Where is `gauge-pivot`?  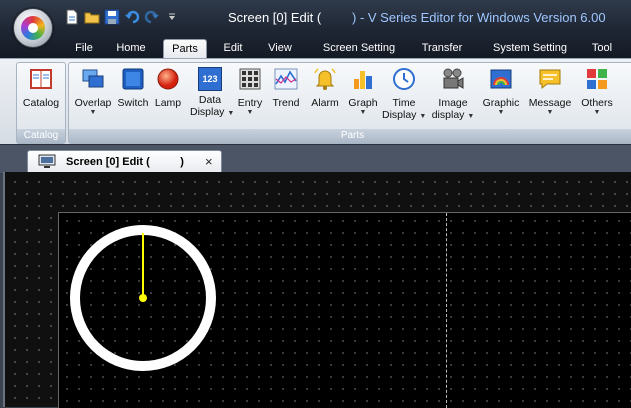
gauge-pivot is located at coordinates (143, 298).